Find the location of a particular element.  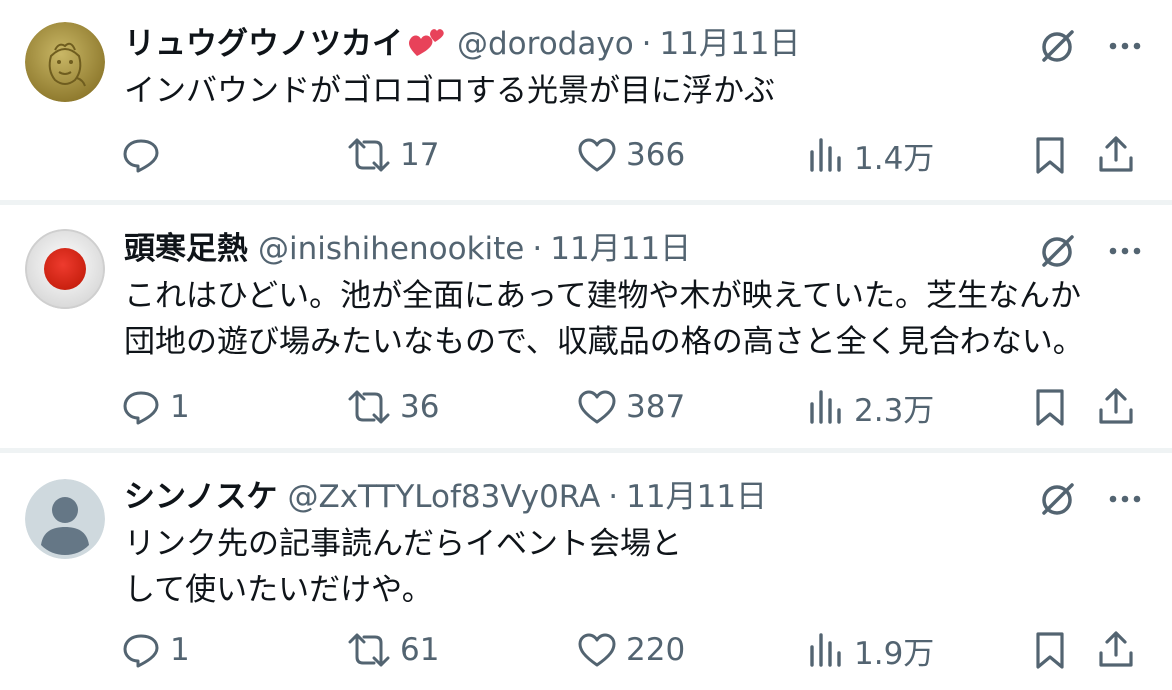

tweet-header: リュウグウノツカイ @dorodayo · 11月11日 is located at coordinates (568, 44).